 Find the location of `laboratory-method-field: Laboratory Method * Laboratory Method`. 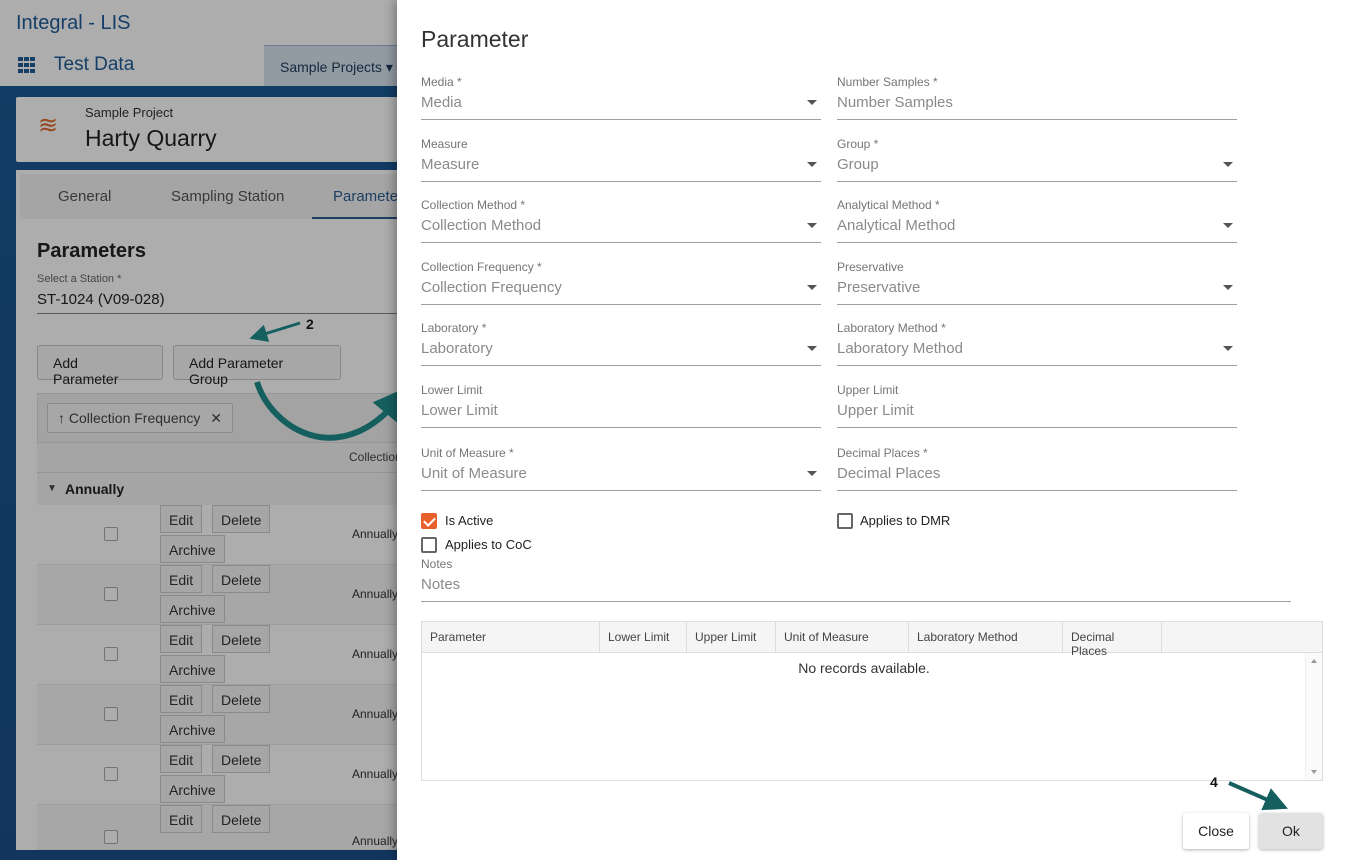

laboratory-method-field: Laboratory Method * Laboratory Method is located at coordinates (1037, 351).